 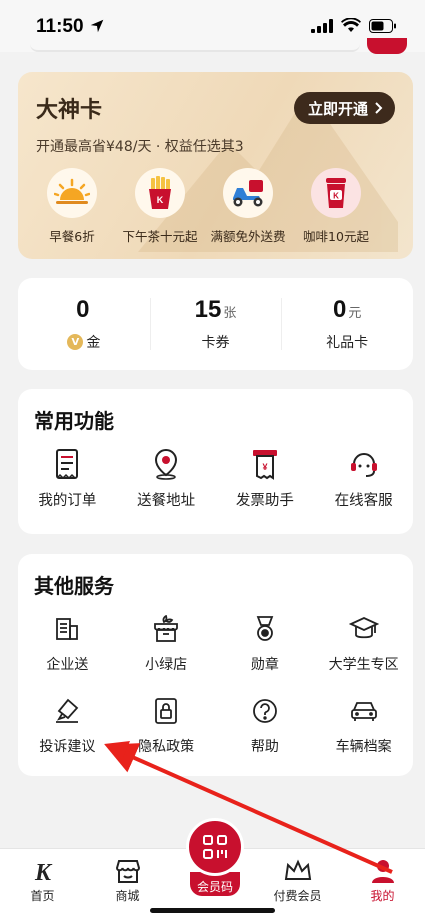 What do you see at coordinates (75, 342) in the screenshot?
I see `coin-icon: V` at bounding box center [75, 342].